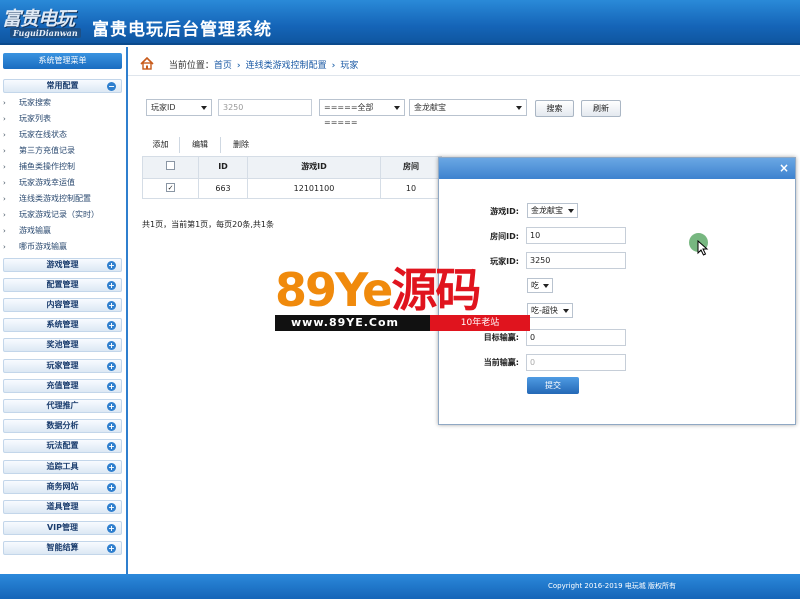  Describe the element at coordinates (553, 385) in the screenshot. I see `submit-button: 提交` at that location.